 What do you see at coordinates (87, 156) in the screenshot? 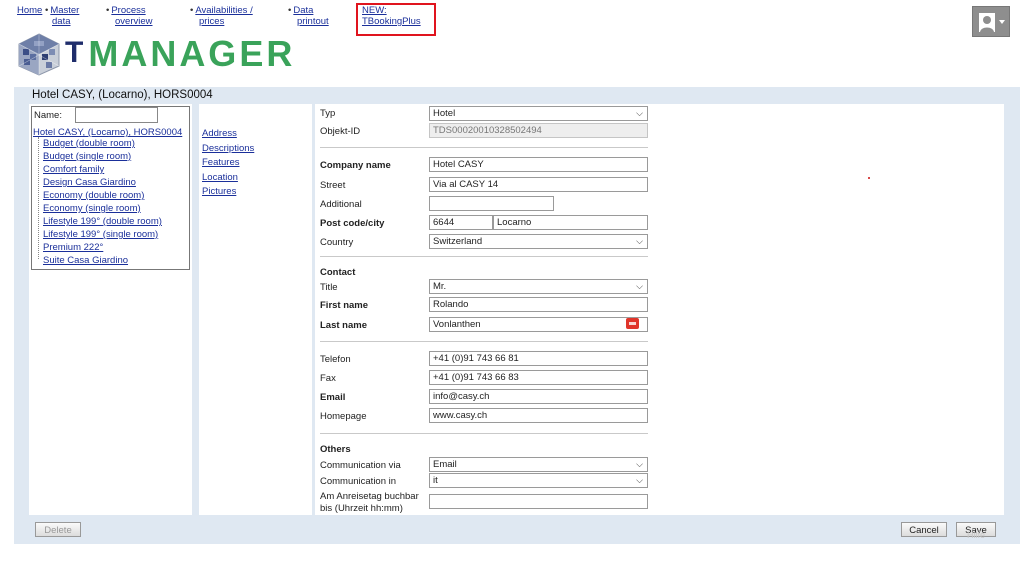
I see `tree-item: Budget (single room)` at bounding box center [87, 156].